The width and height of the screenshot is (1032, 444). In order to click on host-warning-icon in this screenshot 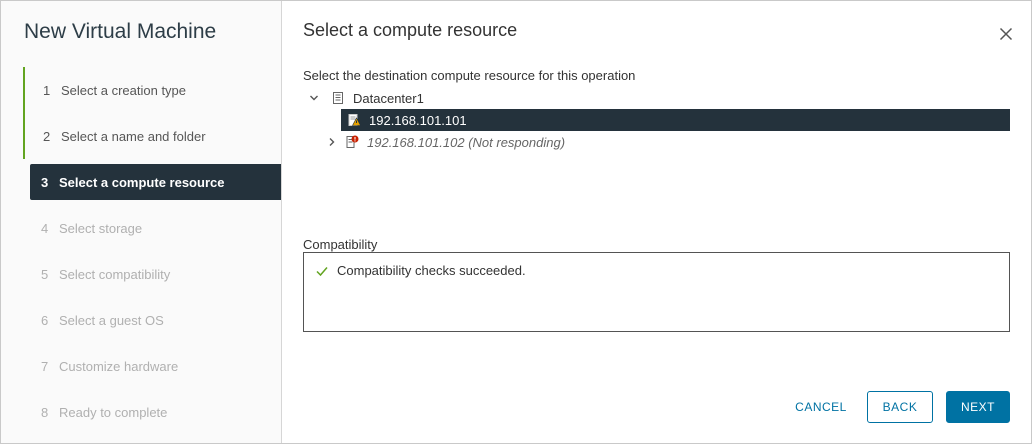, I will do `click(354, 120)`.